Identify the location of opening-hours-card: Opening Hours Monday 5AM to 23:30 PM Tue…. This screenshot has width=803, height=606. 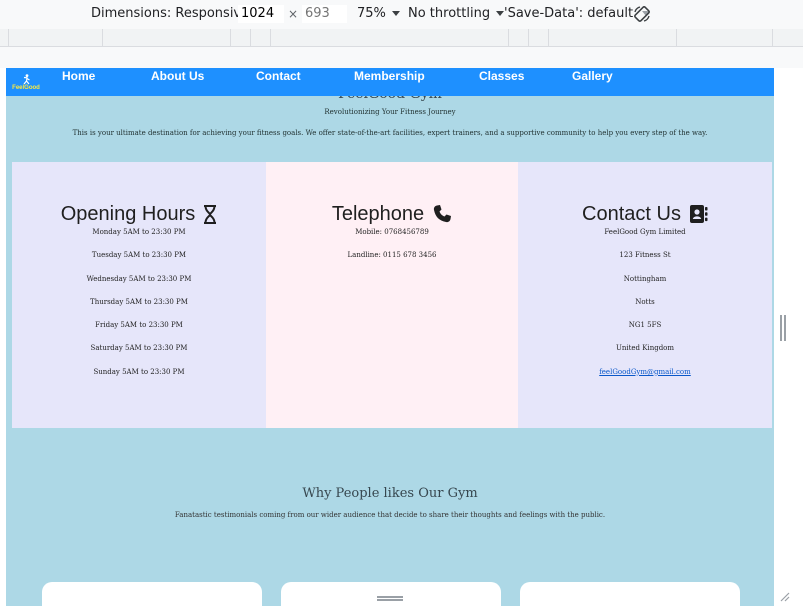
(139, 295).